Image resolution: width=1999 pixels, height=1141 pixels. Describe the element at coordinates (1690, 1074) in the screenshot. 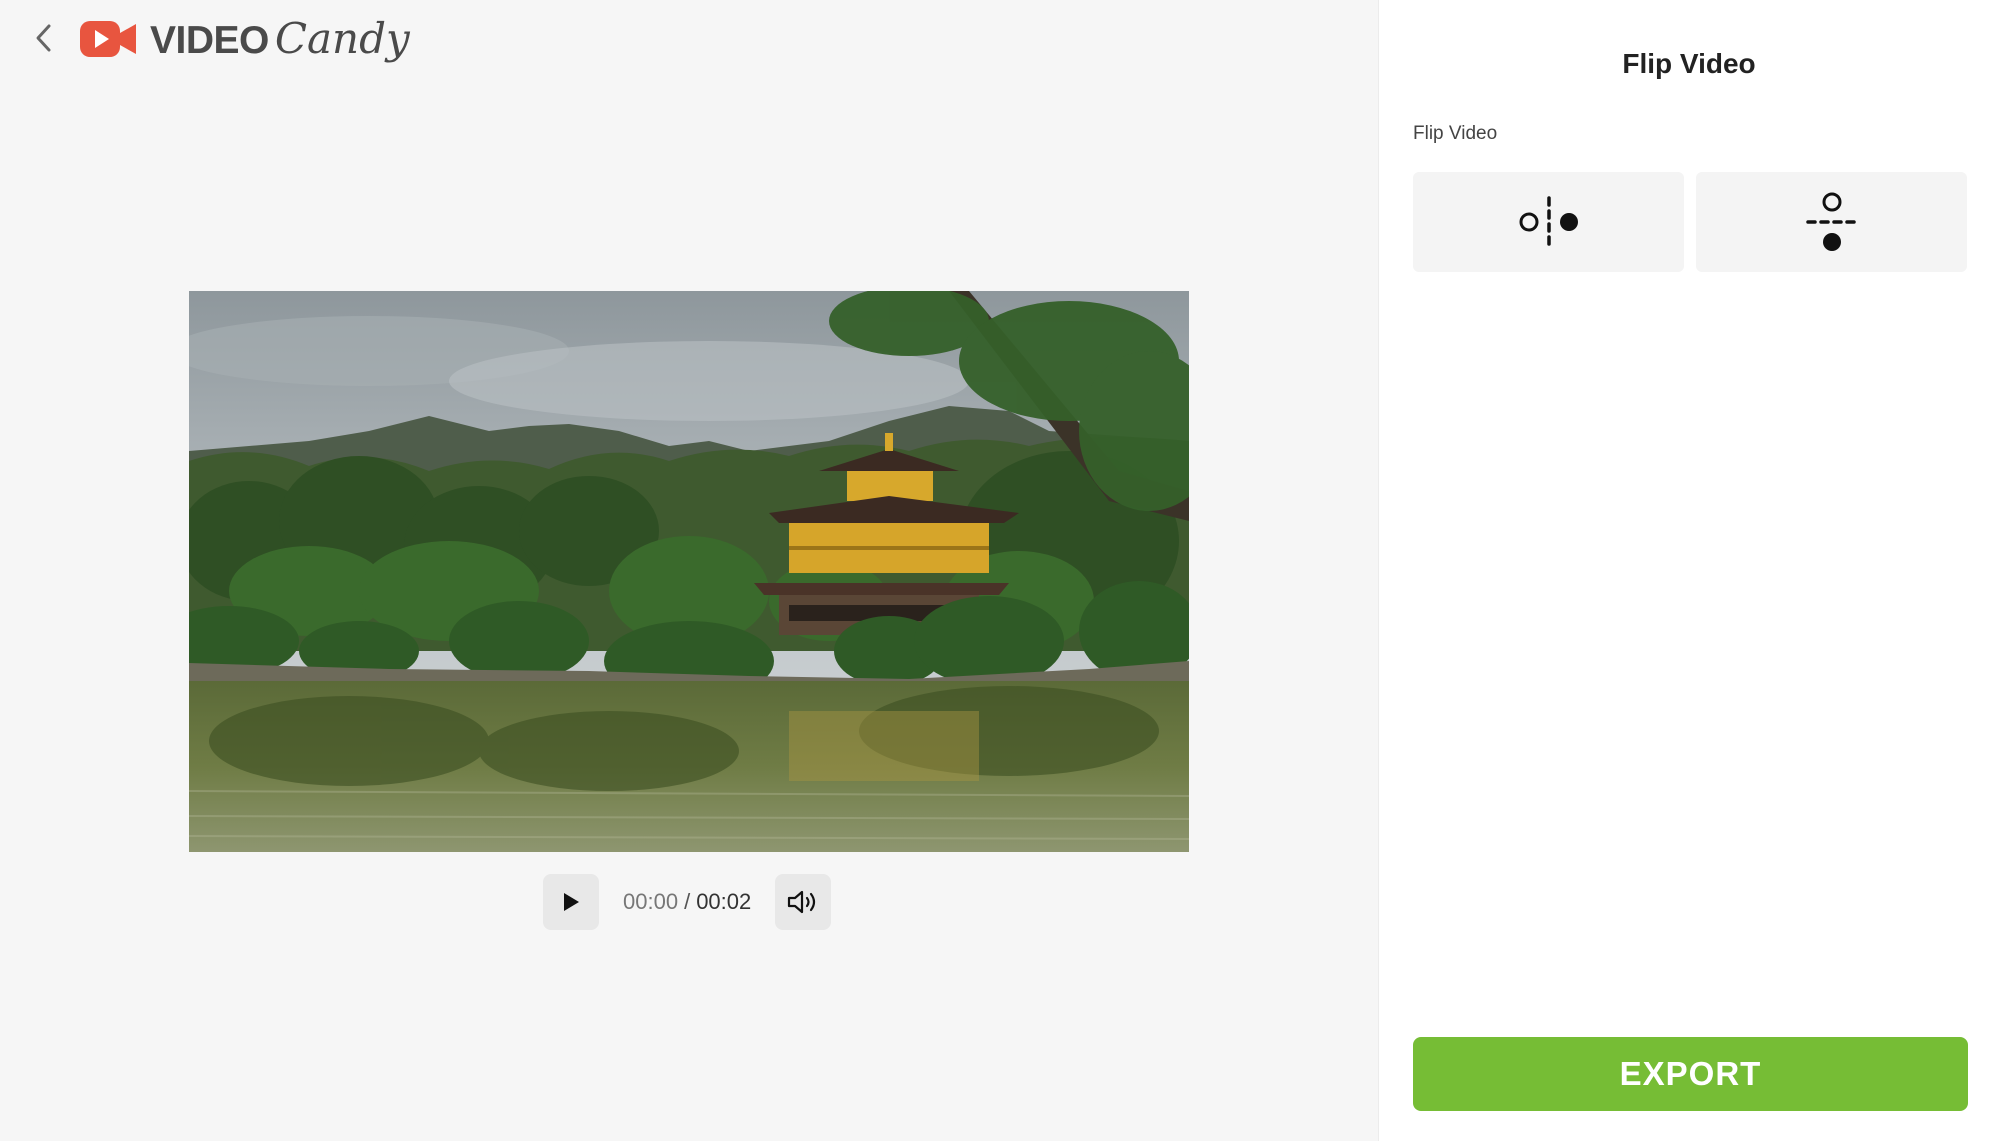

I see `export-button: EXPORT` at that location.